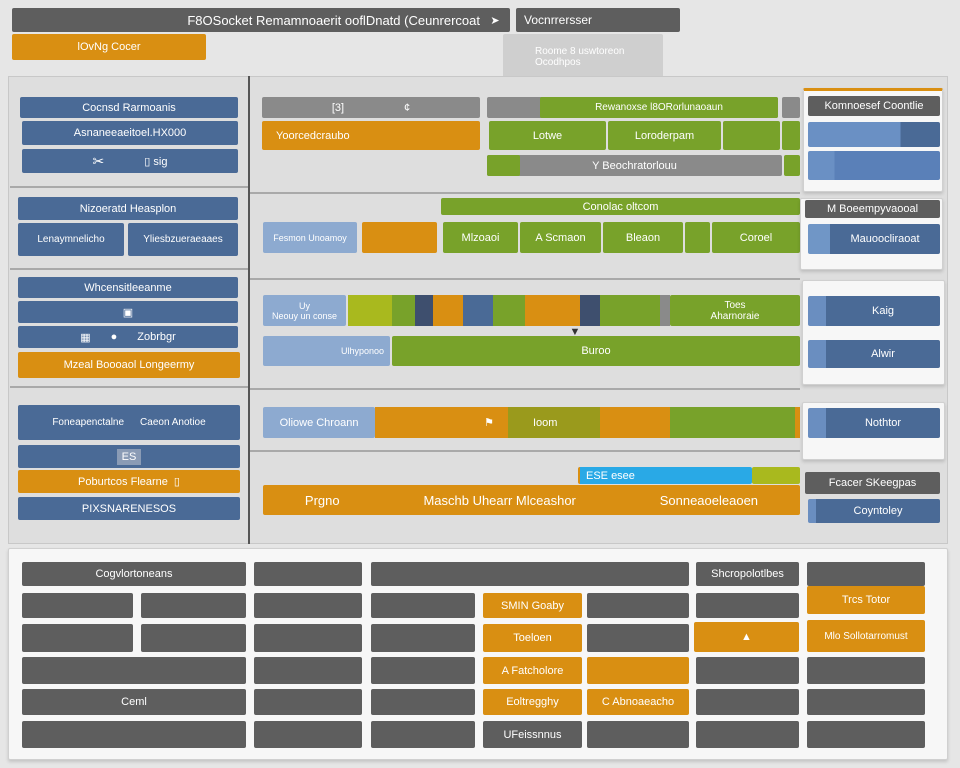  What do you see at coordinates (129, 508) in the screenshot?
I see `sidebar-item: PIXSNARENESOS` at bounding box center [129, 508].